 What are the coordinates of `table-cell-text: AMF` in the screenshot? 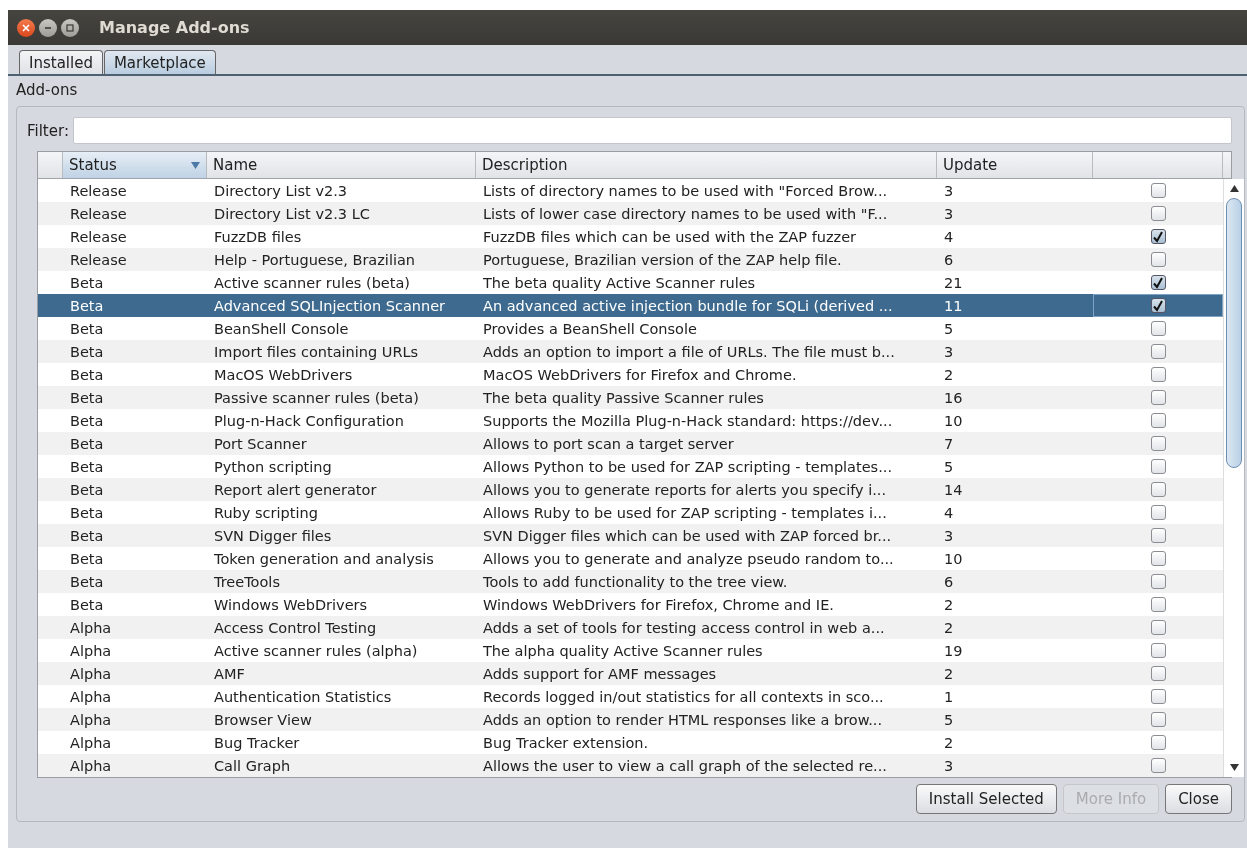 It's located at (229, 673).